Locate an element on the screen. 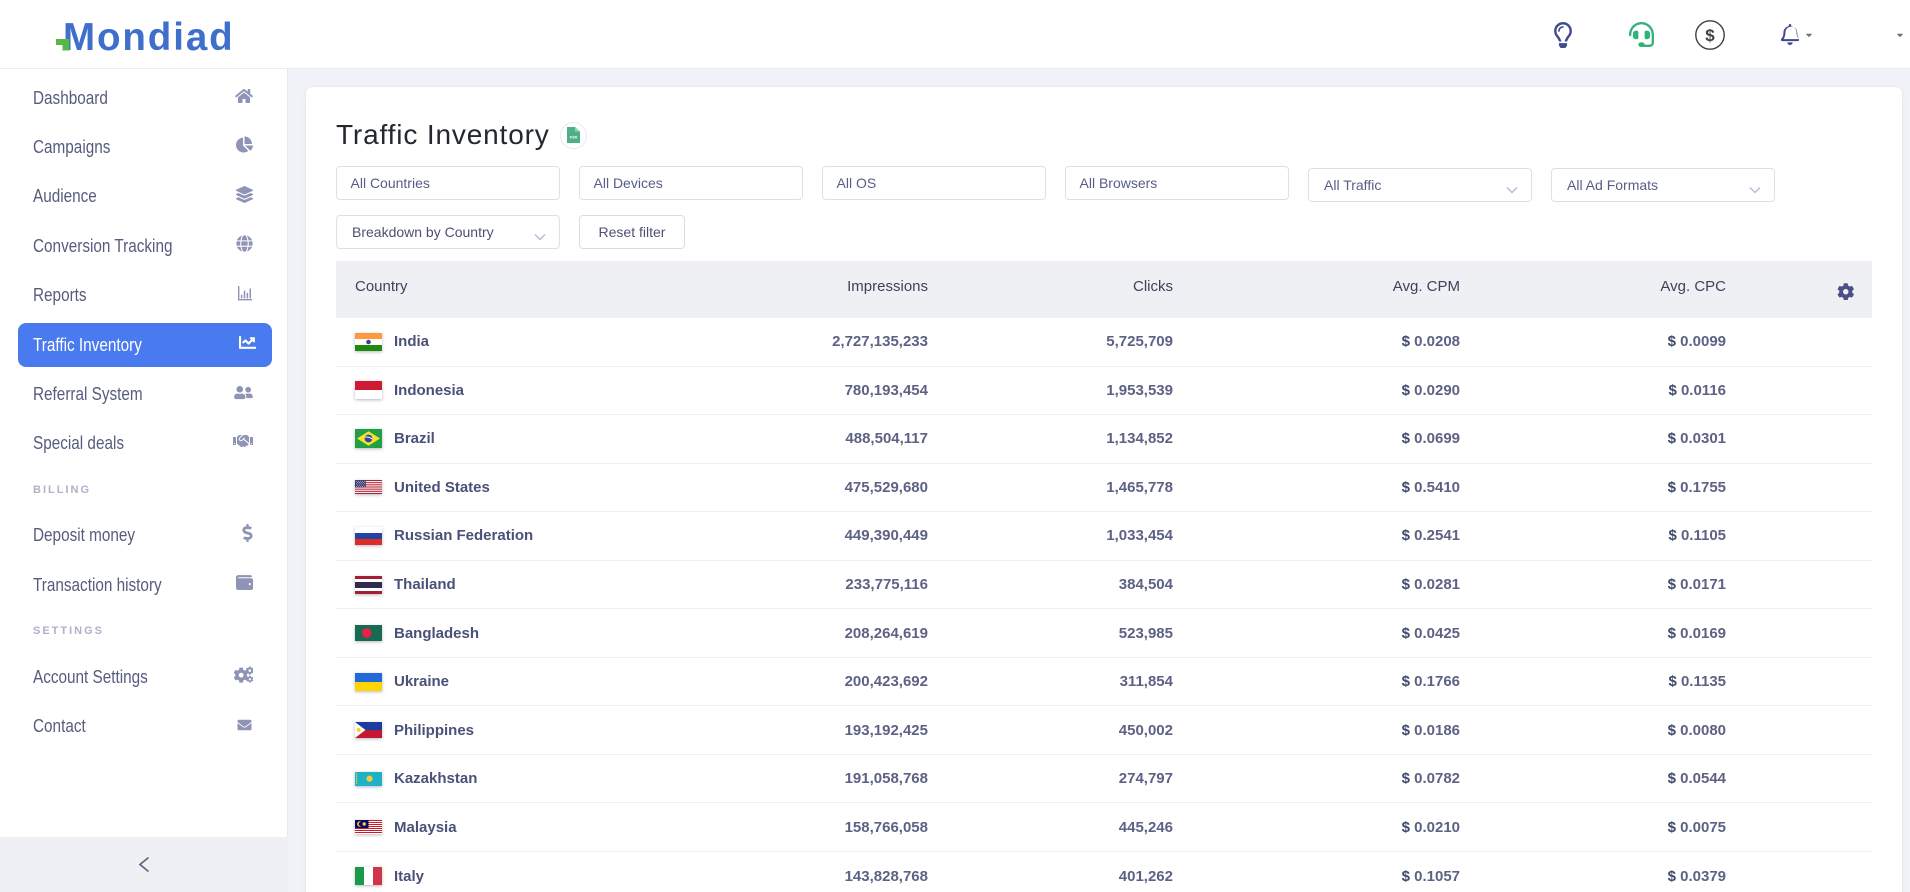 The image size is (1910, 892). svg-text: csv is located at coordinates (573, 137).